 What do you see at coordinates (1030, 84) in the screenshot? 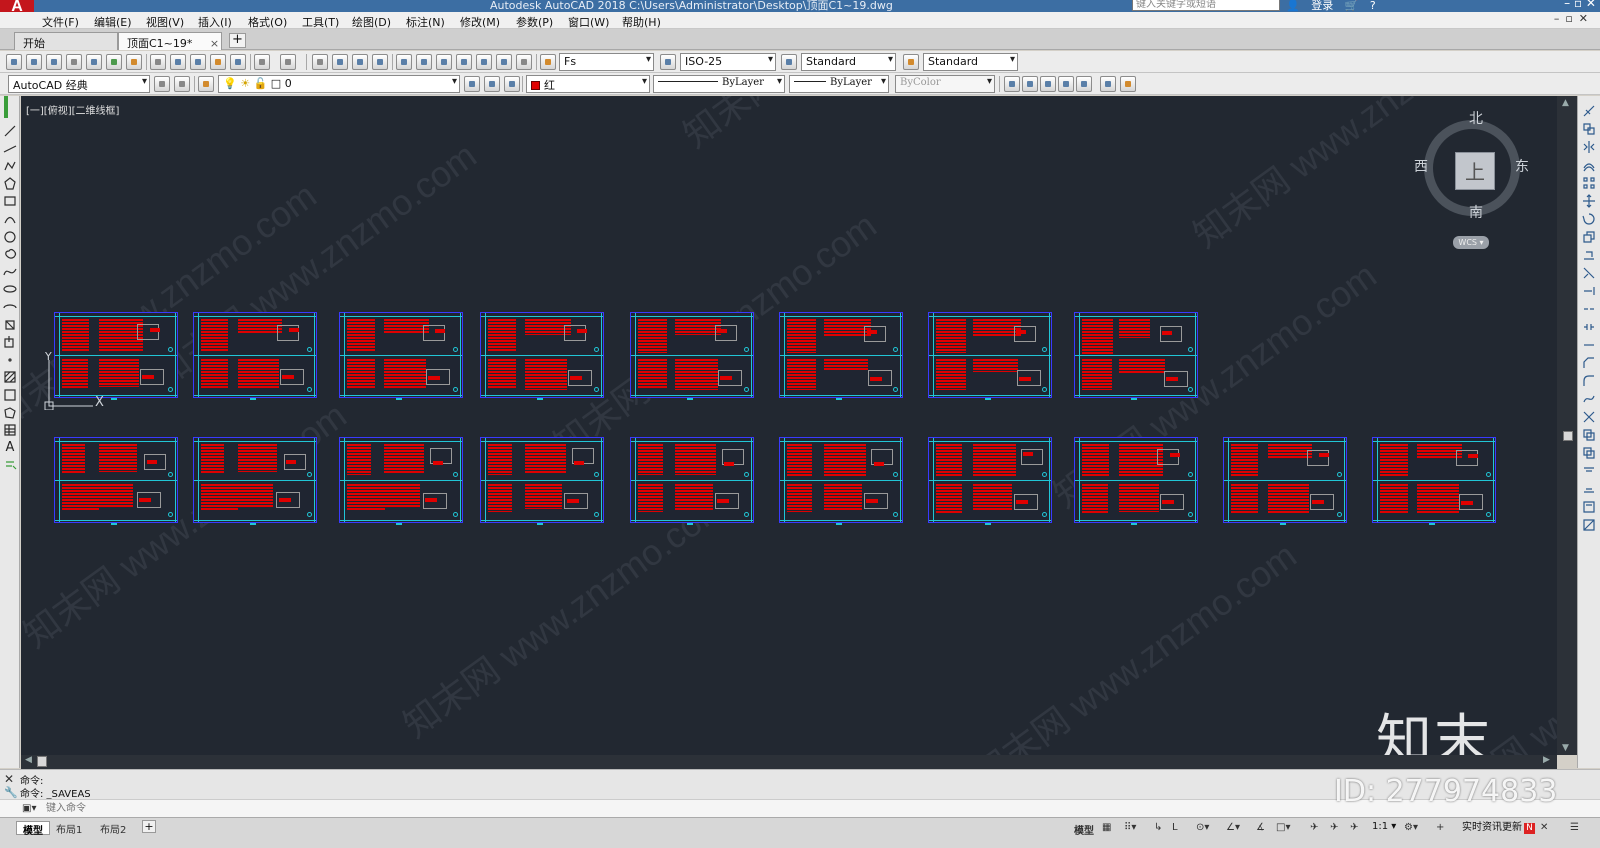
I see `view-front-icon` at bounding box center [1030, 84].